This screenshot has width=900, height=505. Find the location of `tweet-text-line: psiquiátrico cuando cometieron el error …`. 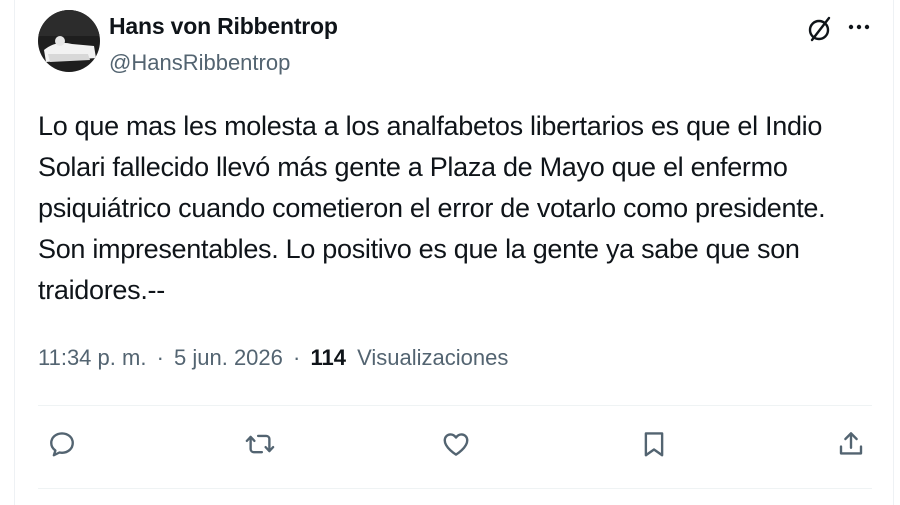

tweet-text-line: psiquiátrico cuando cometieron el error … is located at coordinates (432, 208).